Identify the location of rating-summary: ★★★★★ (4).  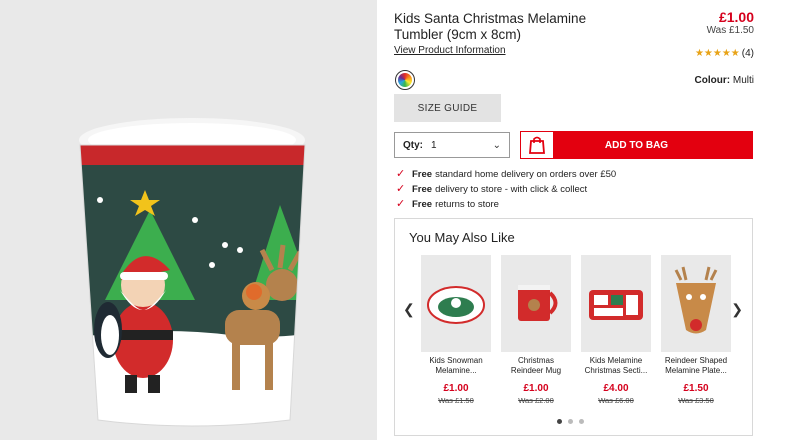
(724, 53).